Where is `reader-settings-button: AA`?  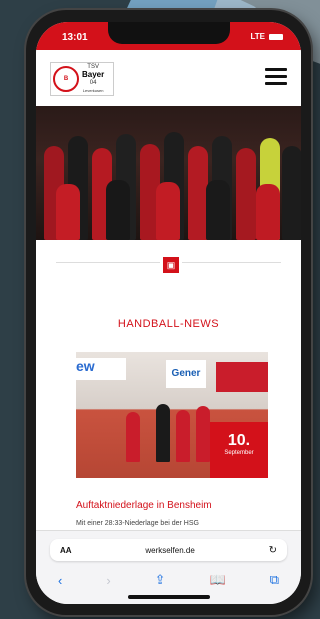
reader-settings-button: AA is located at coordinates (66, 550).